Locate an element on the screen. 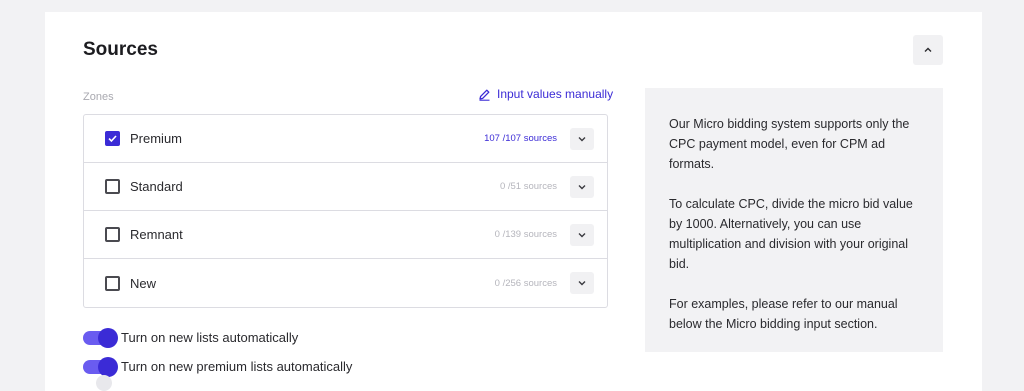 This screenshot has width=1024, height=391. toggle-row-new-lists: Turn on new lists automatically is located at coordinates (191, 337).